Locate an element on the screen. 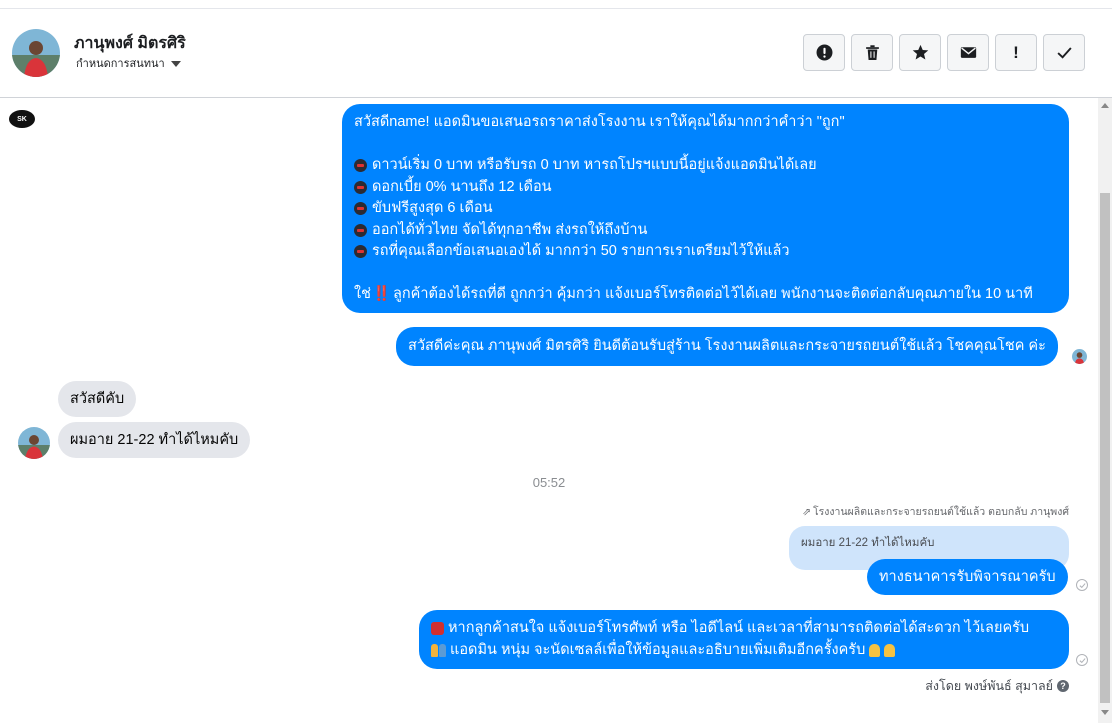 The image size is (1112, 723). star-button is located at coordinates (920, 52).